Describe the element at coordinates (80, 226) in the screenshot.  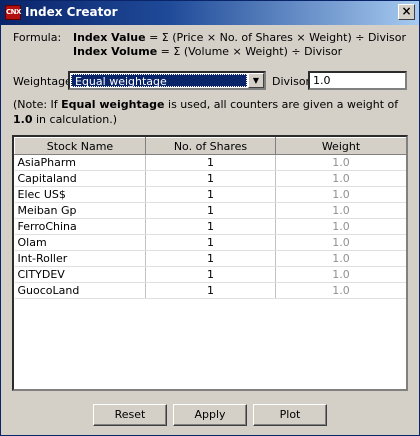
I see `stock-name-cell: FerroChina` at that location.